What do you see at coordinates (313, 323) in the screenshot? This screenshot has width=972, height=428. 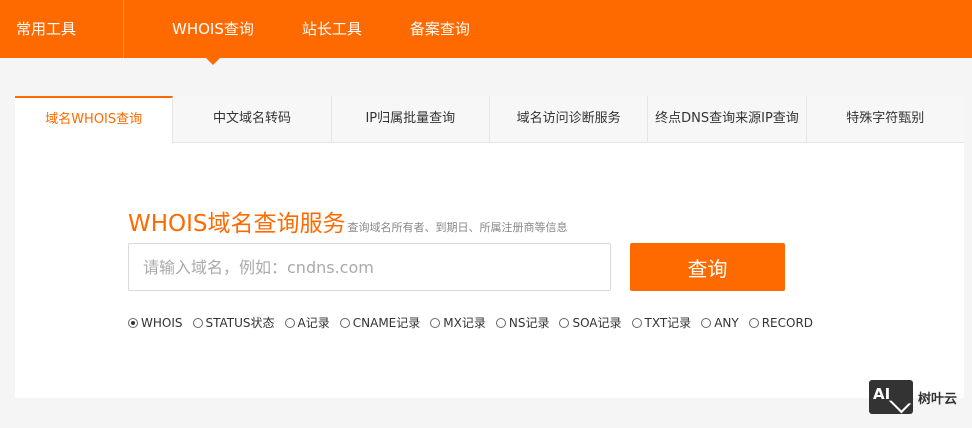 I see `radio-label: A记录` at bounding box center [313, 323].